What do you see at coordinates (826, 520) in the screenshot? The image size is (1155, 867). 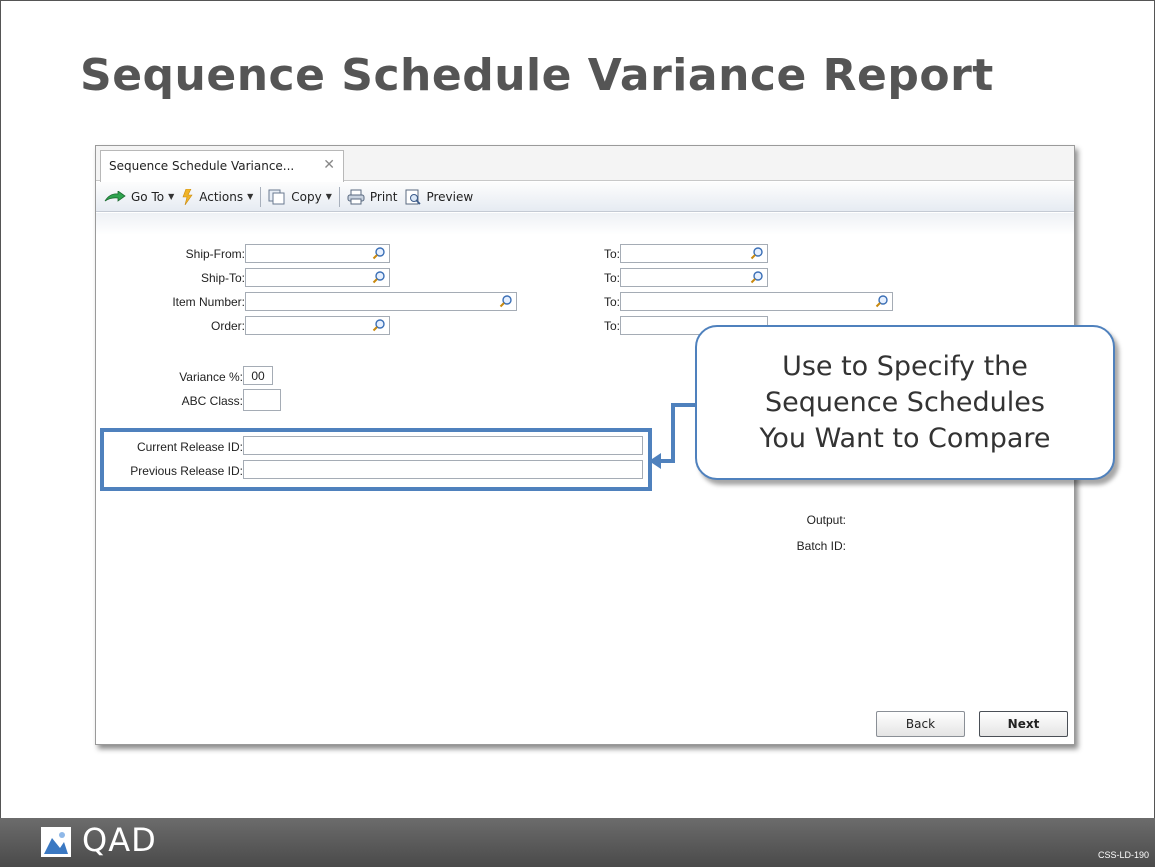 I see `output-label: Output:` at bounding box center [826, 520].